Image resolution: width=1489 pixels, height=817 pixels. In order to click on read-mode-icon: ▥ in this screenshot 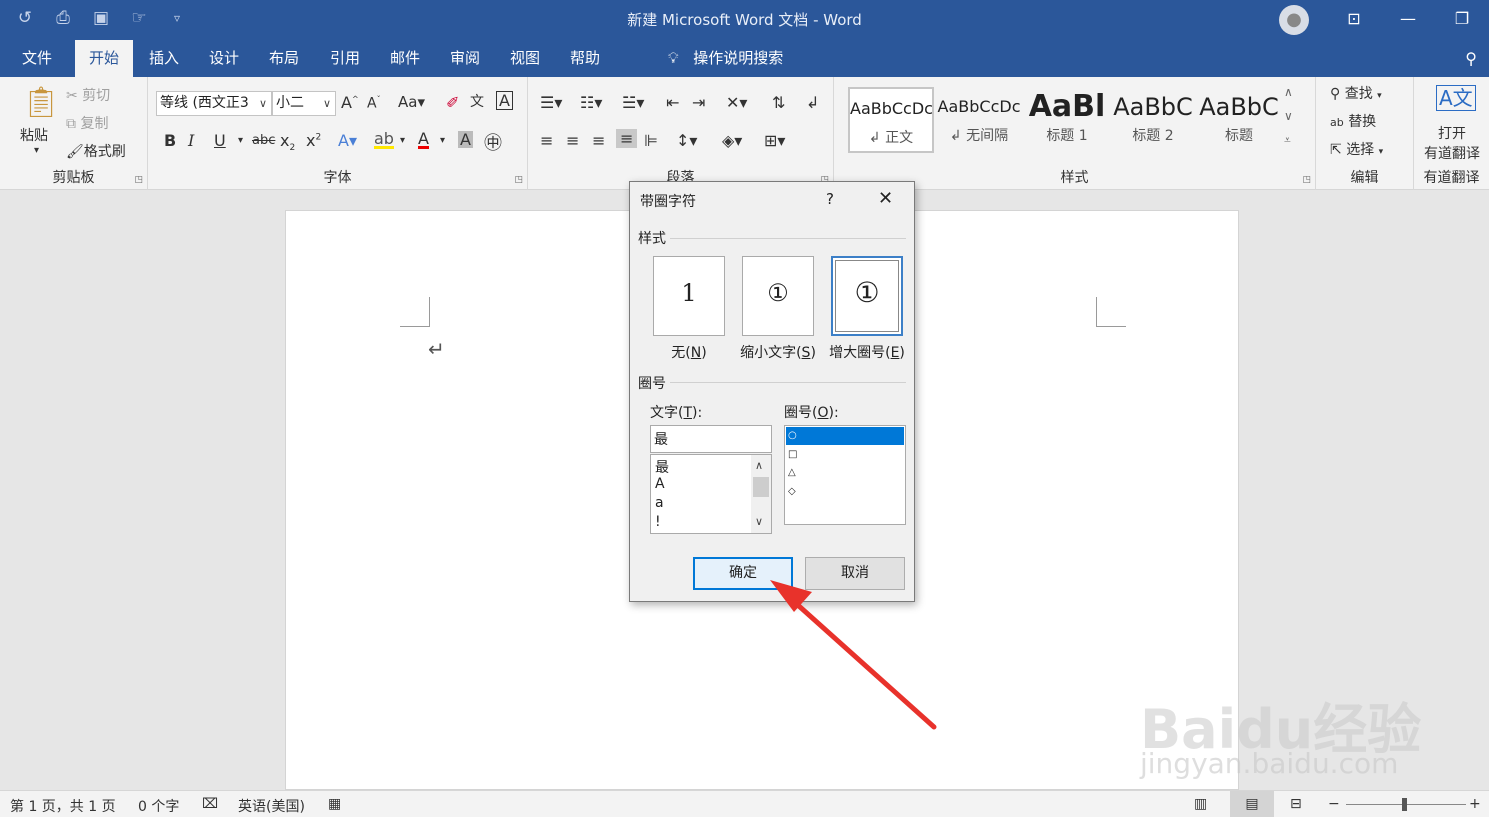, I will do `click(1200, 804)`.